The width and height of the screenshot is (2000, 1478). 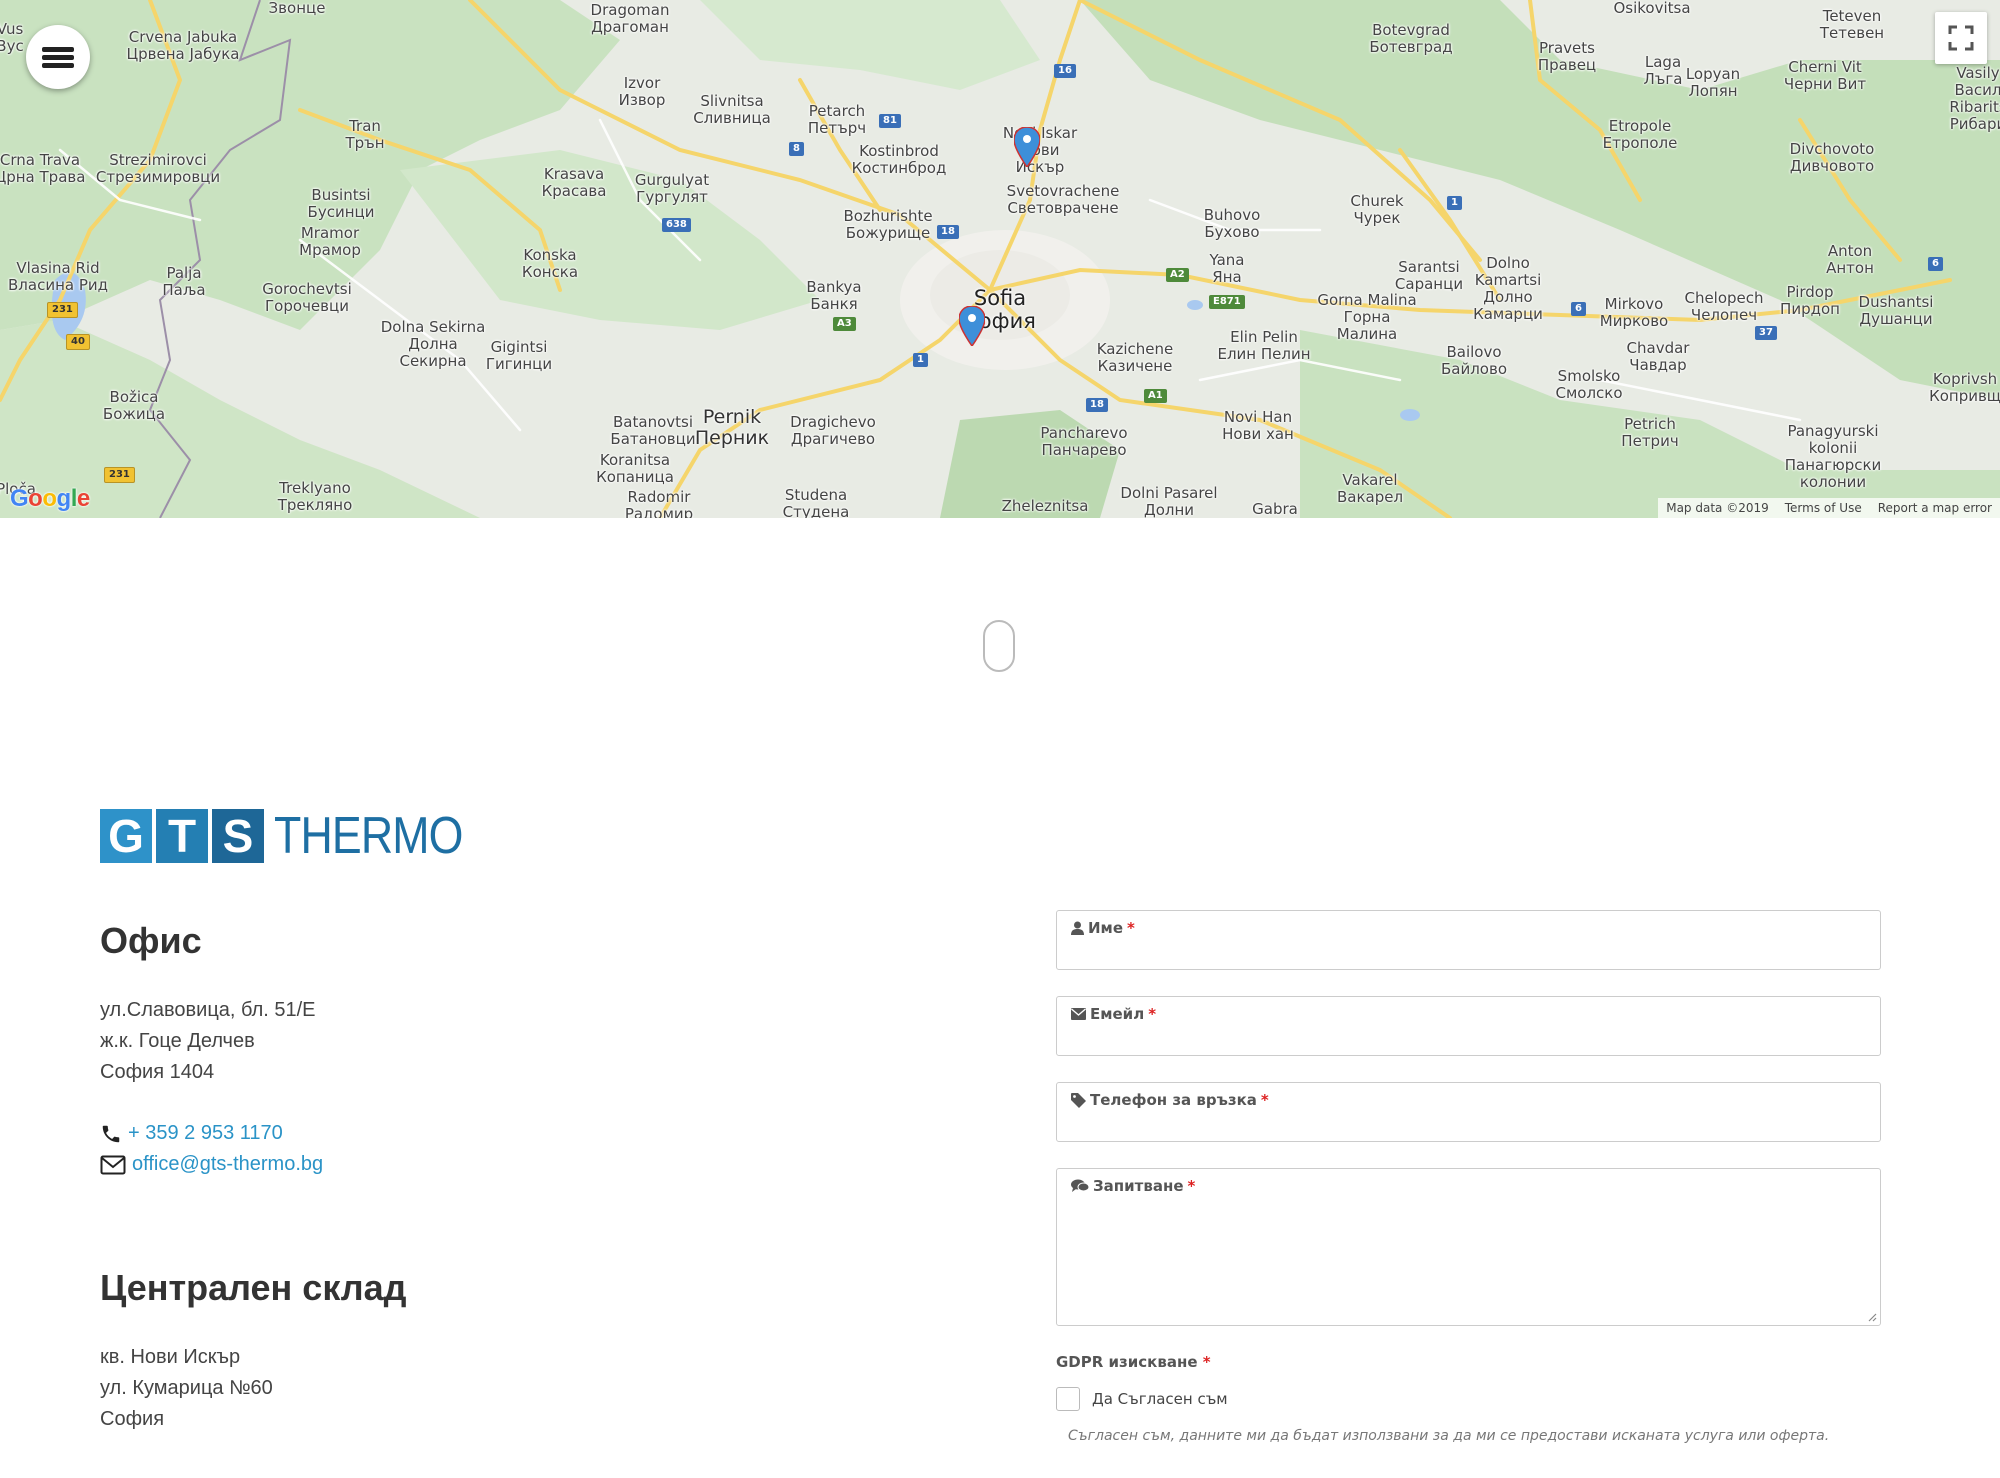 I want to click on office-phone-row: + 359 2 953 1170, so click(x=191, y=1133).